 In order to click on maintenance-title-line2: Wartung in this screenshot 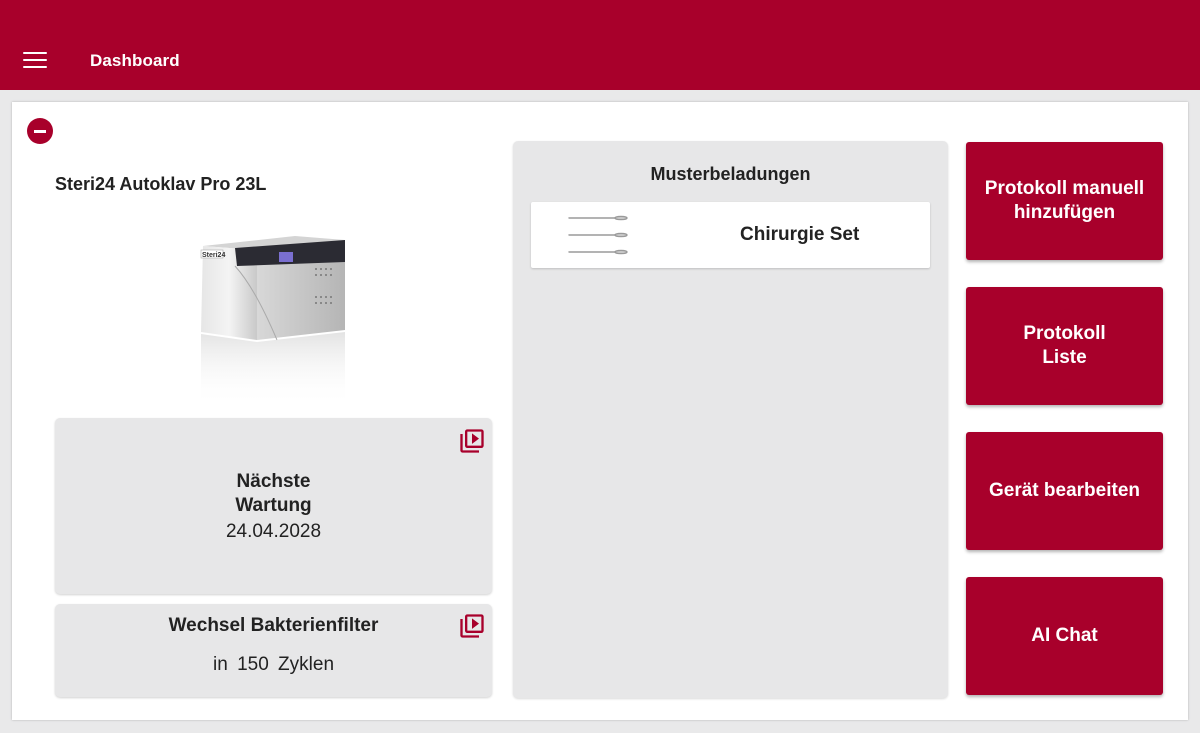, I will do `click(273, 505)`.